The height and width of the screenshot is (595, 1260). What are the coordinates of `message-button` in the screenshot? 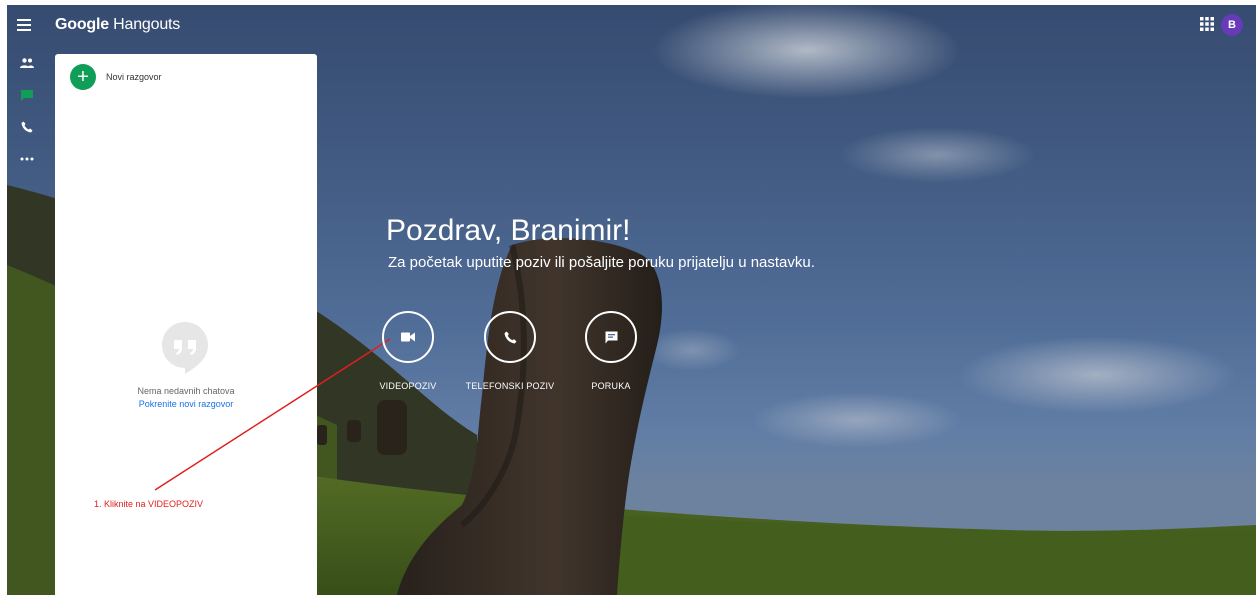 It's located at (611, 337).